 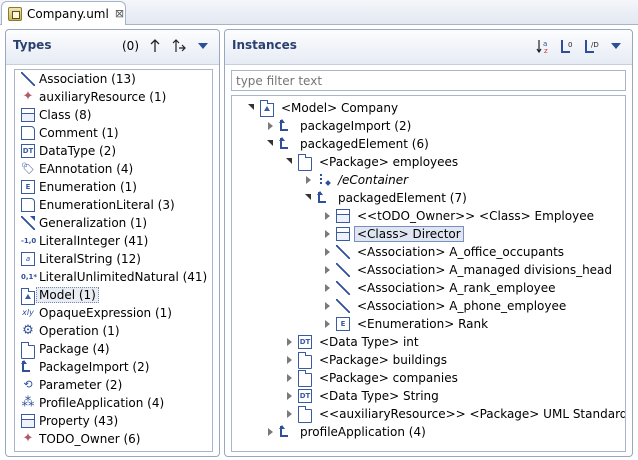 I want to click on tree-node-label: <Data Type> int, so click(x=369, y=342).